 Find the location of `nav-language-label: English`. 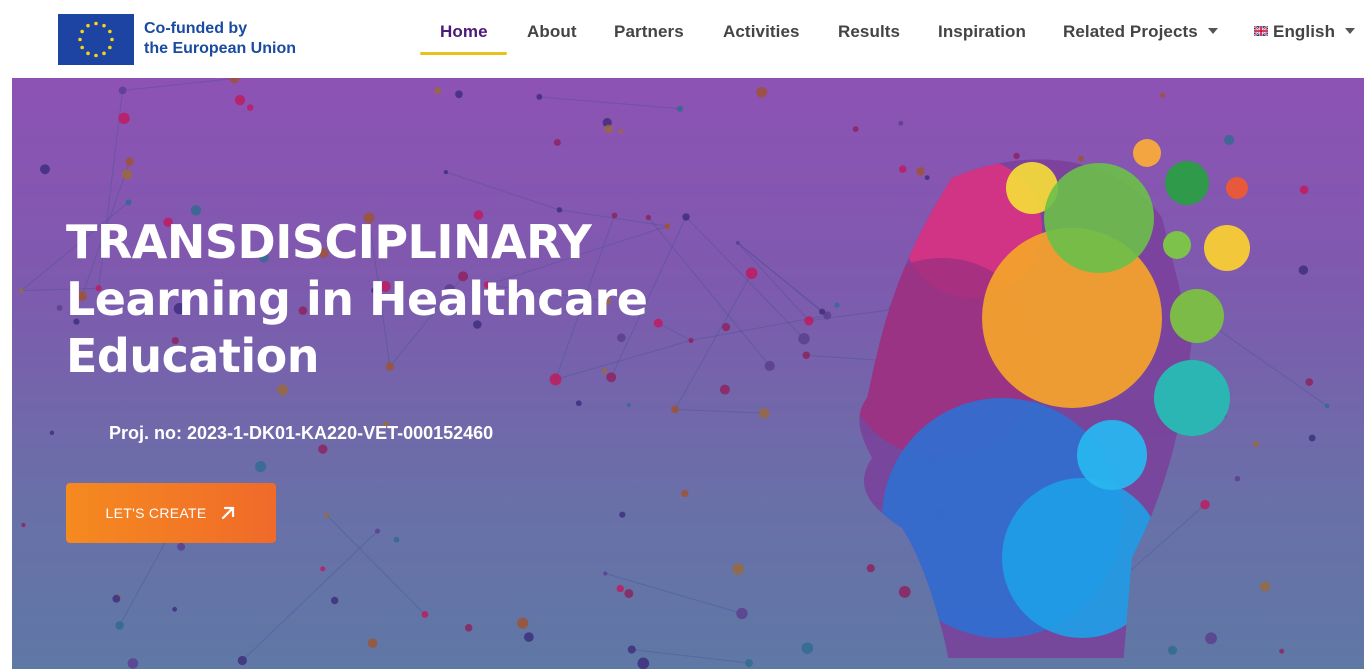

nav-language-label: English is located at coordinates (1304, 31).